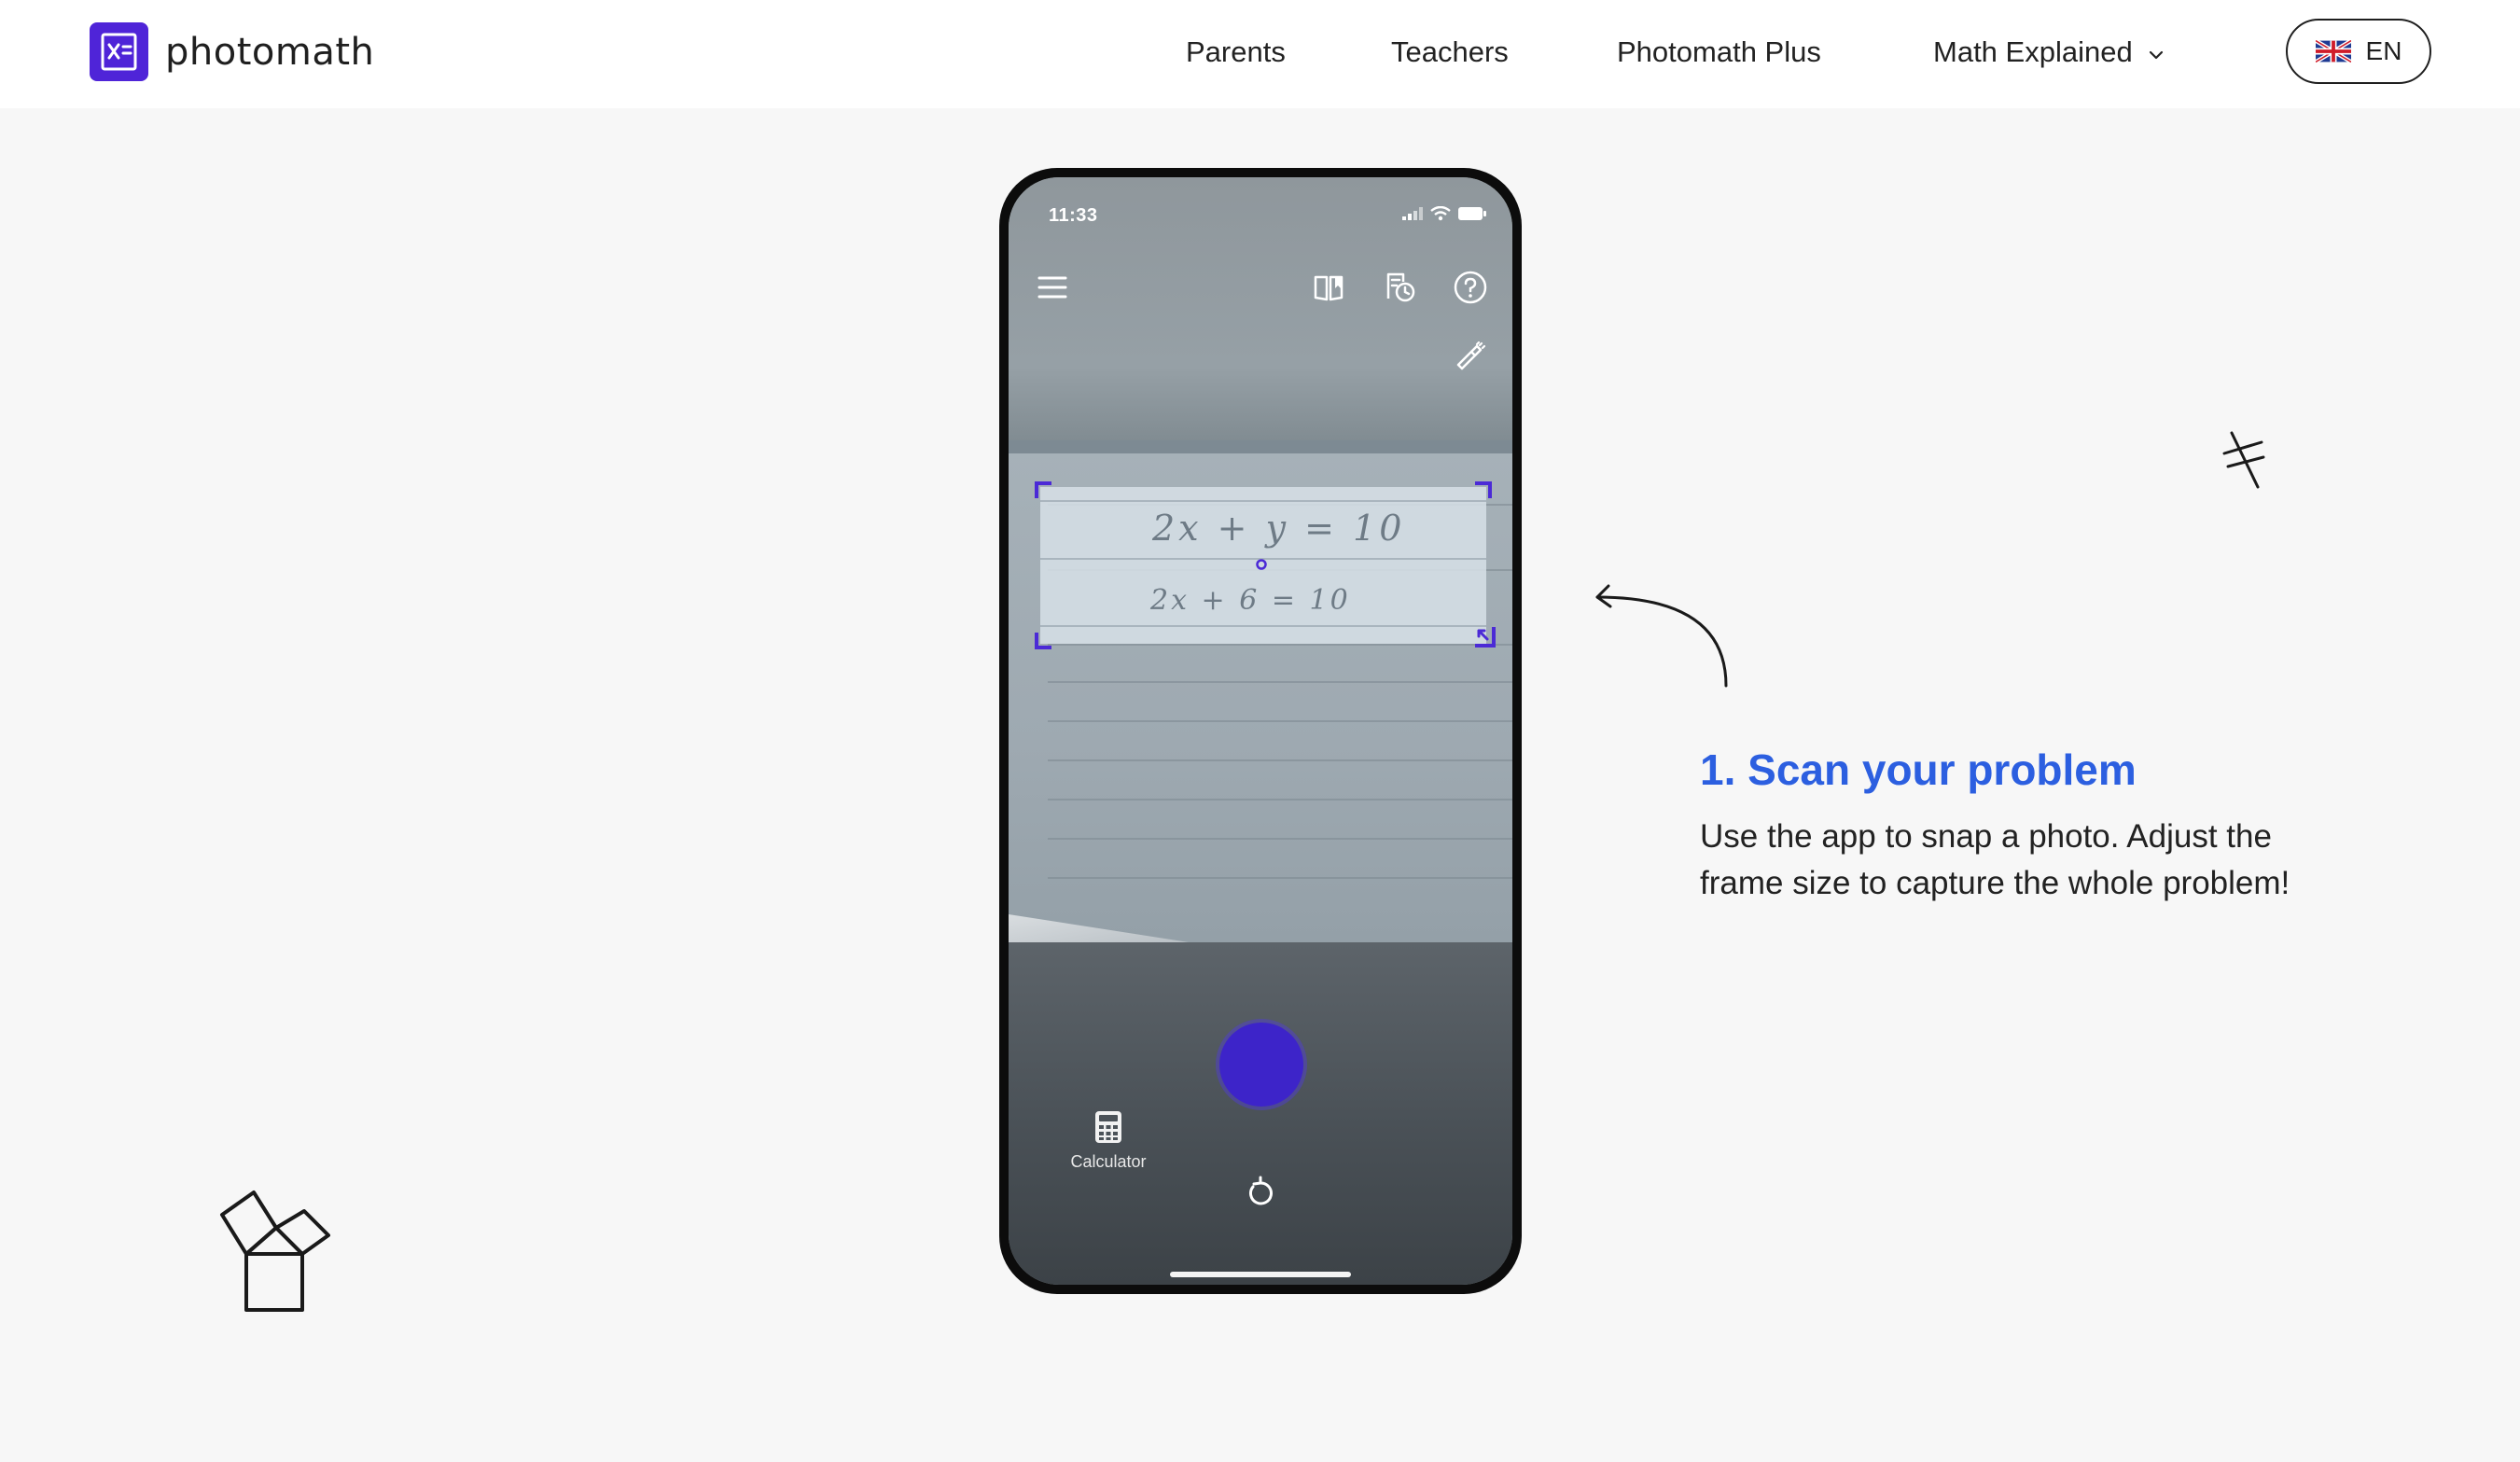 The height and width of the screenshot is (1462, 2520). I want to click on chevron-down-icon, so click(2156, 55).